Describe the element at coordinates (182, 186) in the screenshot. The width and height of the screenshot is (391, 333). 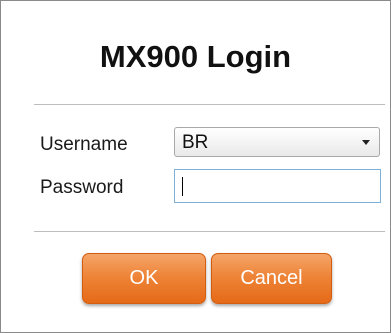
I see `text-caret` at that location.